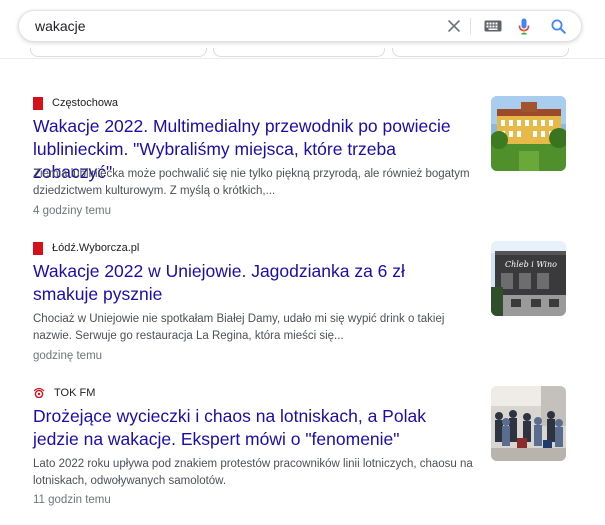  I want to click on restaurant-sign: Chleb i Wino, so click(531, 264).